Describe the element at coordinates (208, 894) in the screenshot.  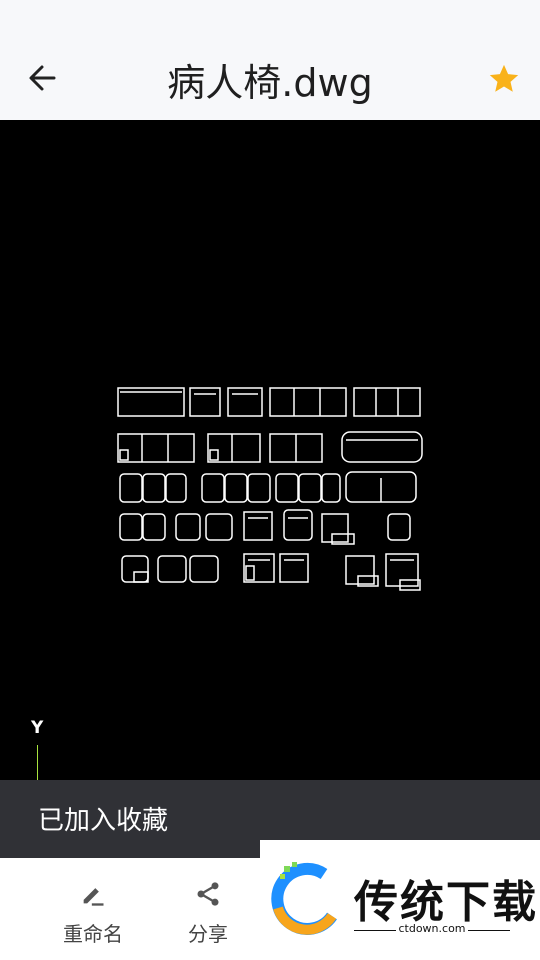
I see `share-icon` at that location.